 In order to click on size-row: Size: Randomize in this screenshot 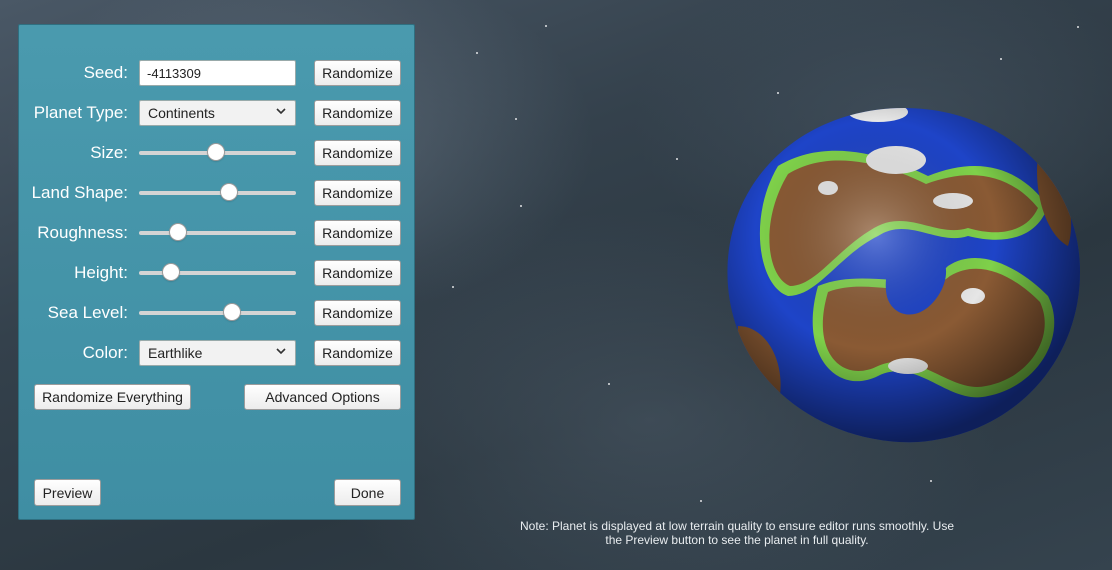, I will do `click(217, 153)`.